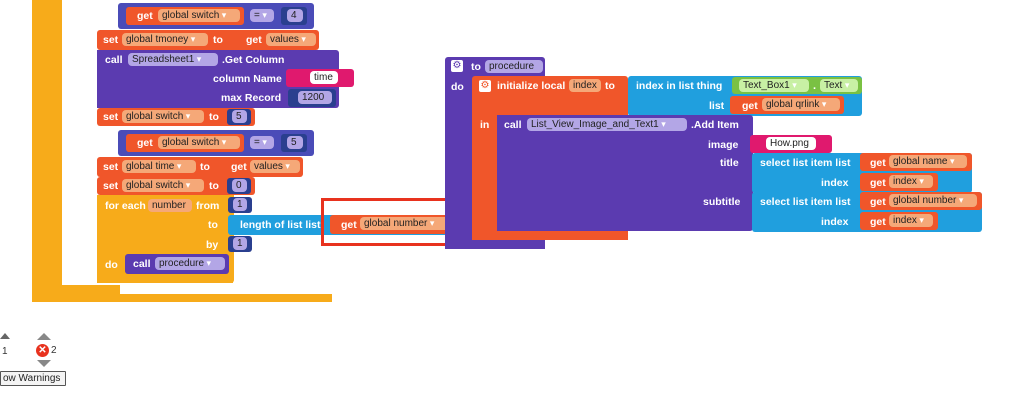 The width and height of the screenshot is (1019, 398). What do you see at coordinates (208, 206) in the screenshot?
I see `from-label: from` at bounding box center [208, 206].